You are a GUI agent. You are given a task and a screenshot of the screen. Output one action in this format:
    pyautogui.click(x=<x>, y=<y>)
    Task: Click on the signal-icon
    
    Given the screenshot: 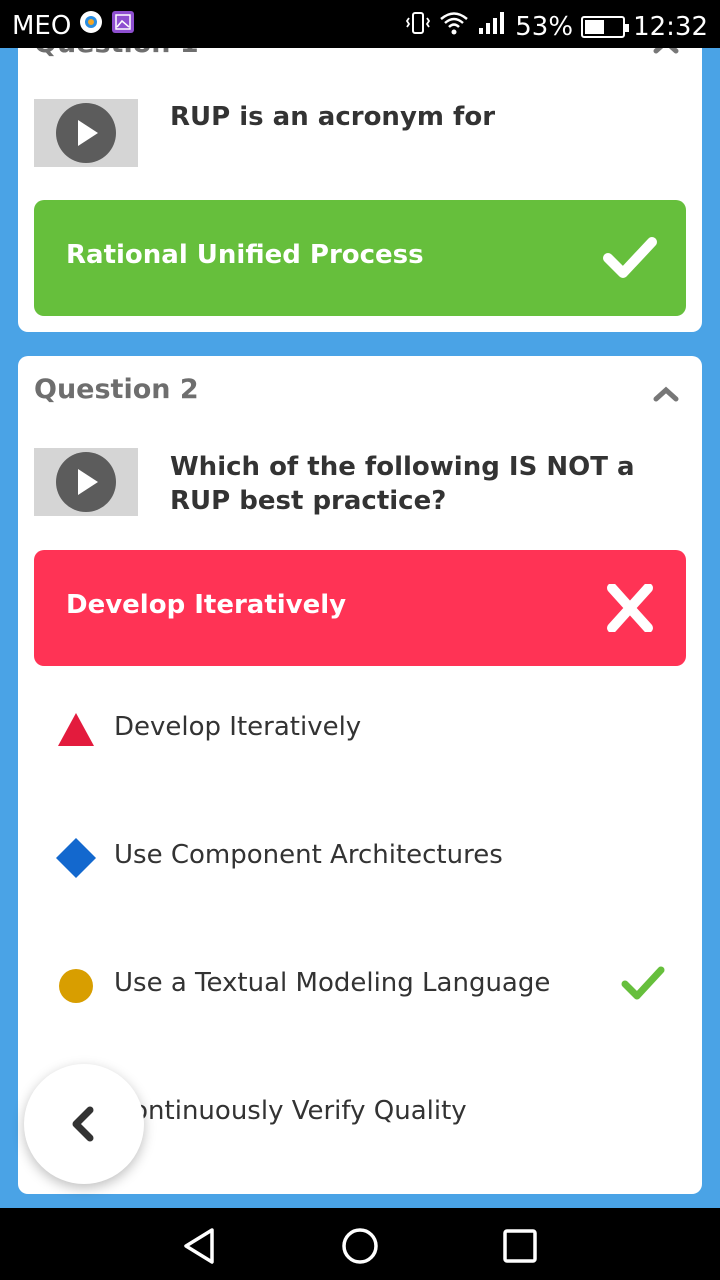 What is the action you would take?
    pyautogui.click(x=492, y=26)
    